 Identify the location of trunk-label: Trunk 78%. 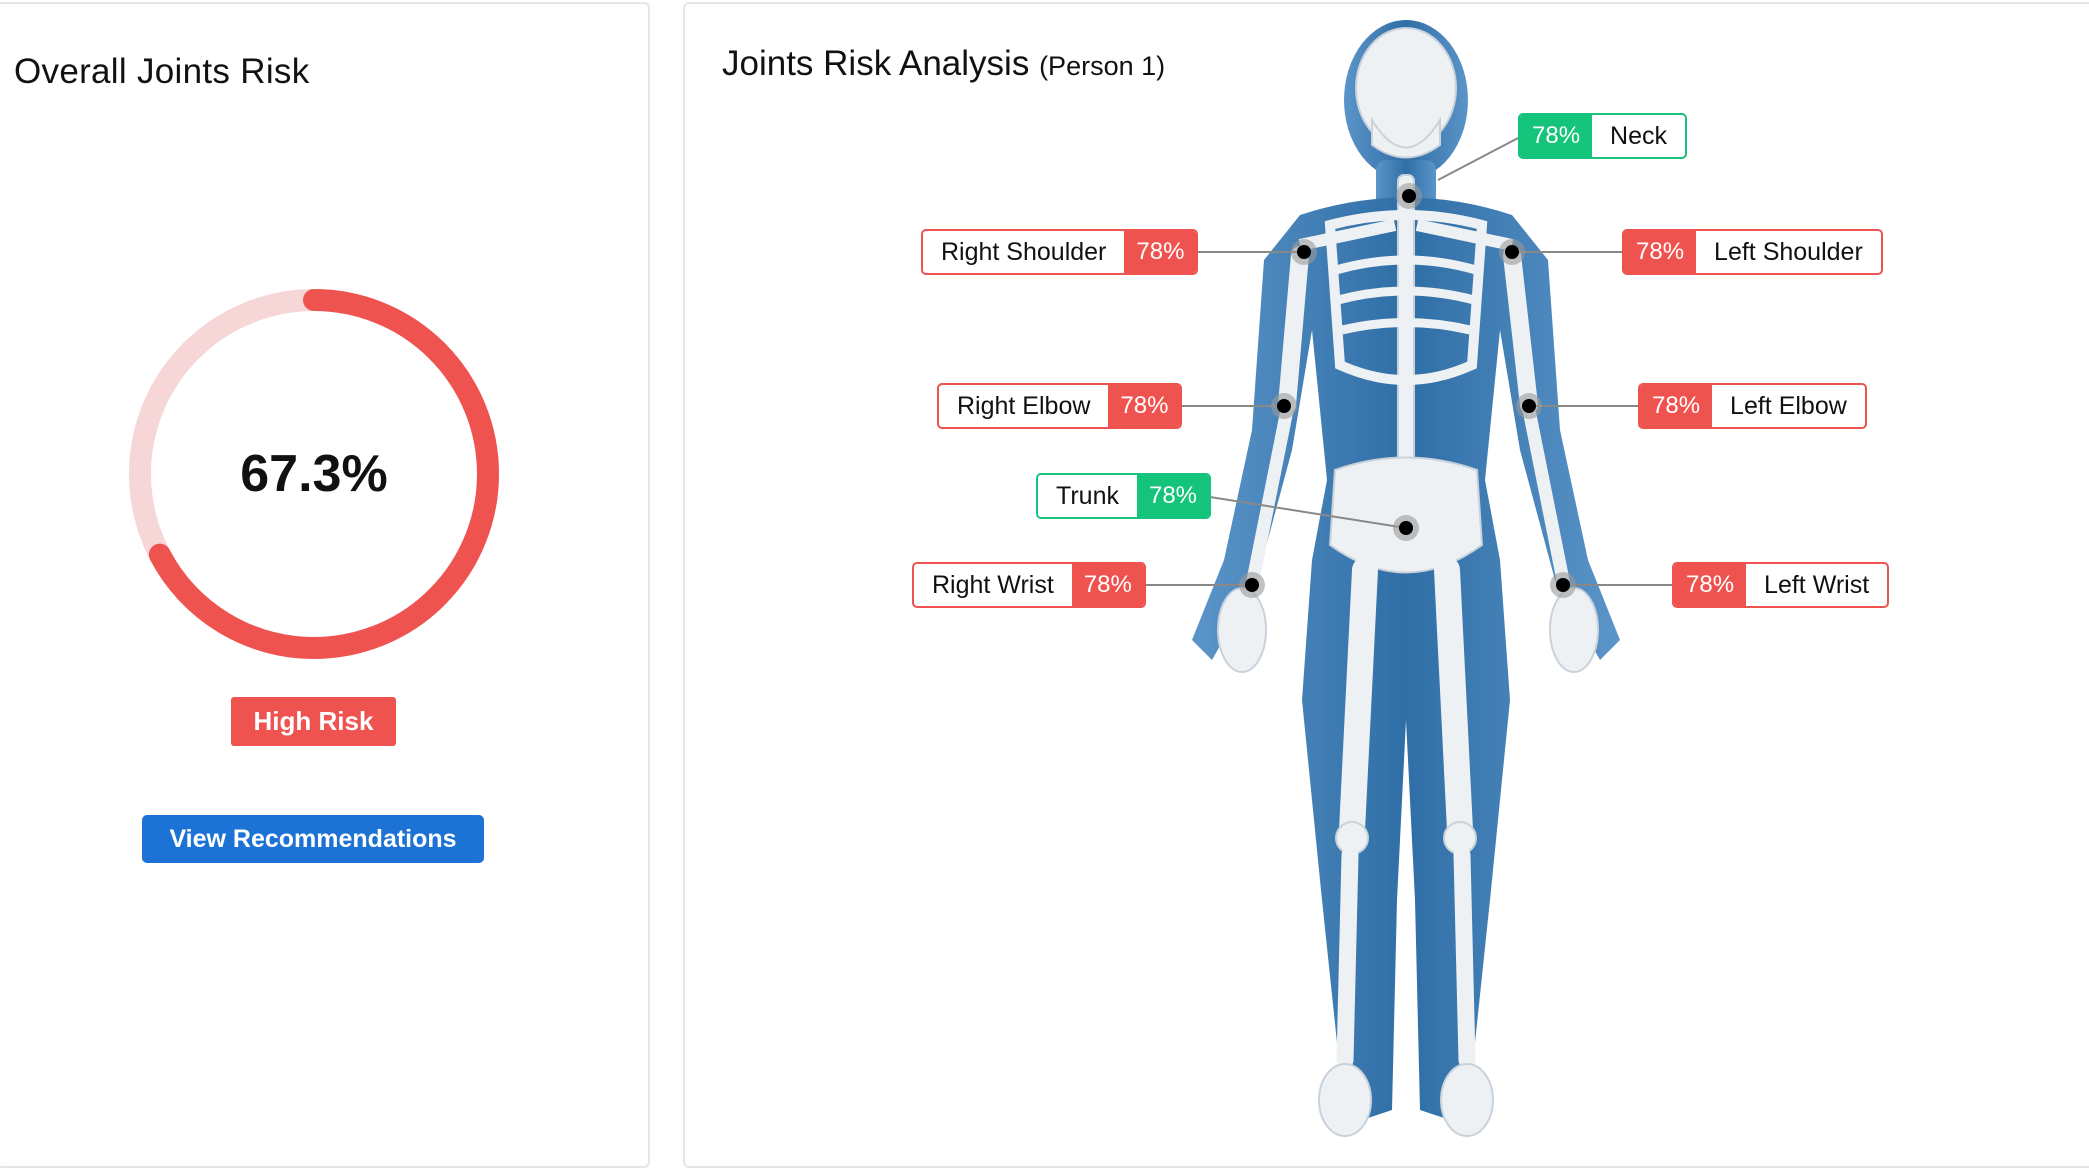
(1124, 496).